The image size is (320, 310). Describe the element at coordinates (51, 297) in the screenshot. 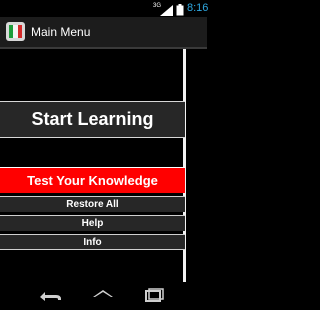

I see `back-icon` at that location.